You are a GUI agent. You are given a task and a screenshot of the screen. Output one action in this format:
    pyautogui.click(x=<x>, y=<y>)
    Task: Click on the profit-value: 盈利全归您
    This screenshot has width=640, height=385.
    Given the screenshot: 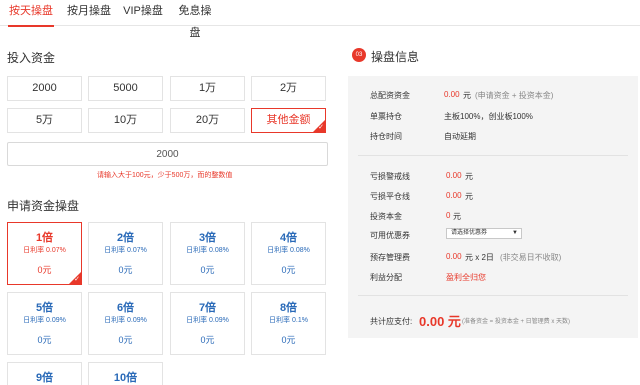 What is the action you would take?
    pyautogui.click(x=466, y=277)
    